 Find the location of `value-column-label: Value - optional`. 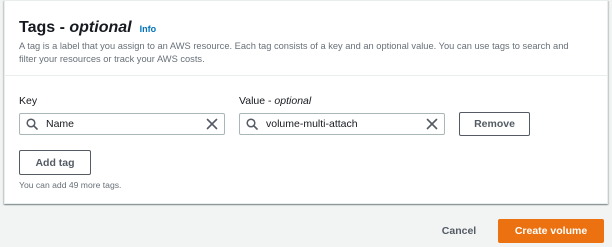

value-column-label: Value - optional is located at coordinates (275, 101).